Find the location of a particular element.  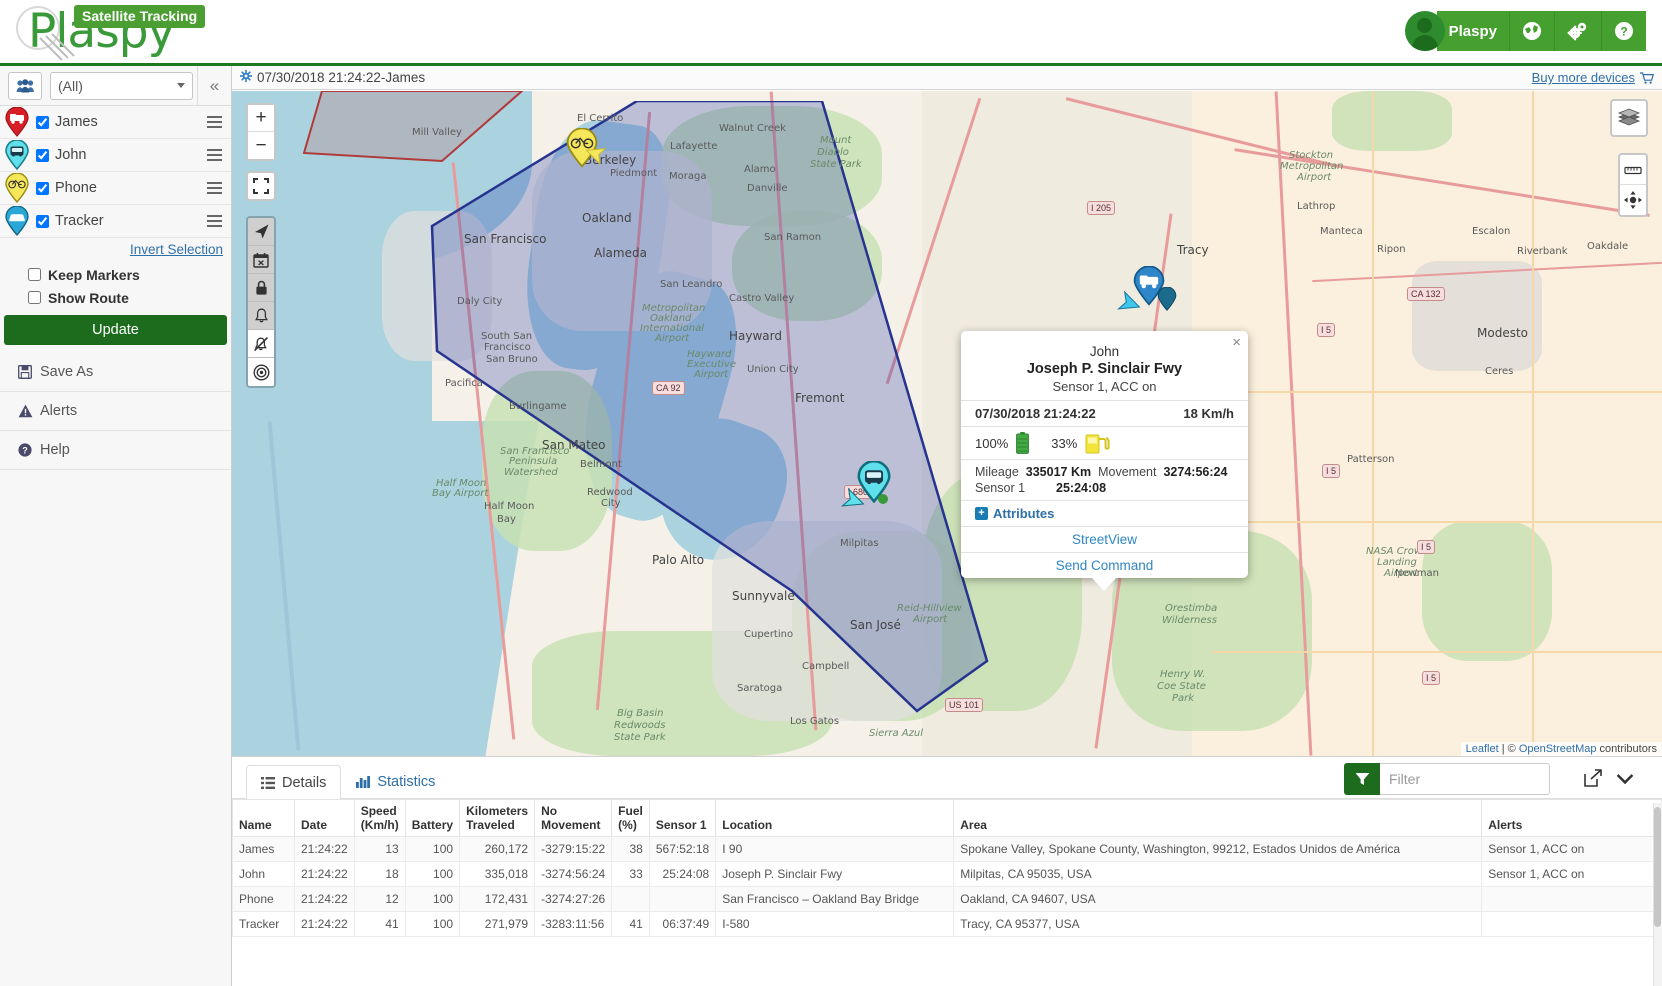

invert-selection-link: Invert Selection is located at coordinates (176, 249).